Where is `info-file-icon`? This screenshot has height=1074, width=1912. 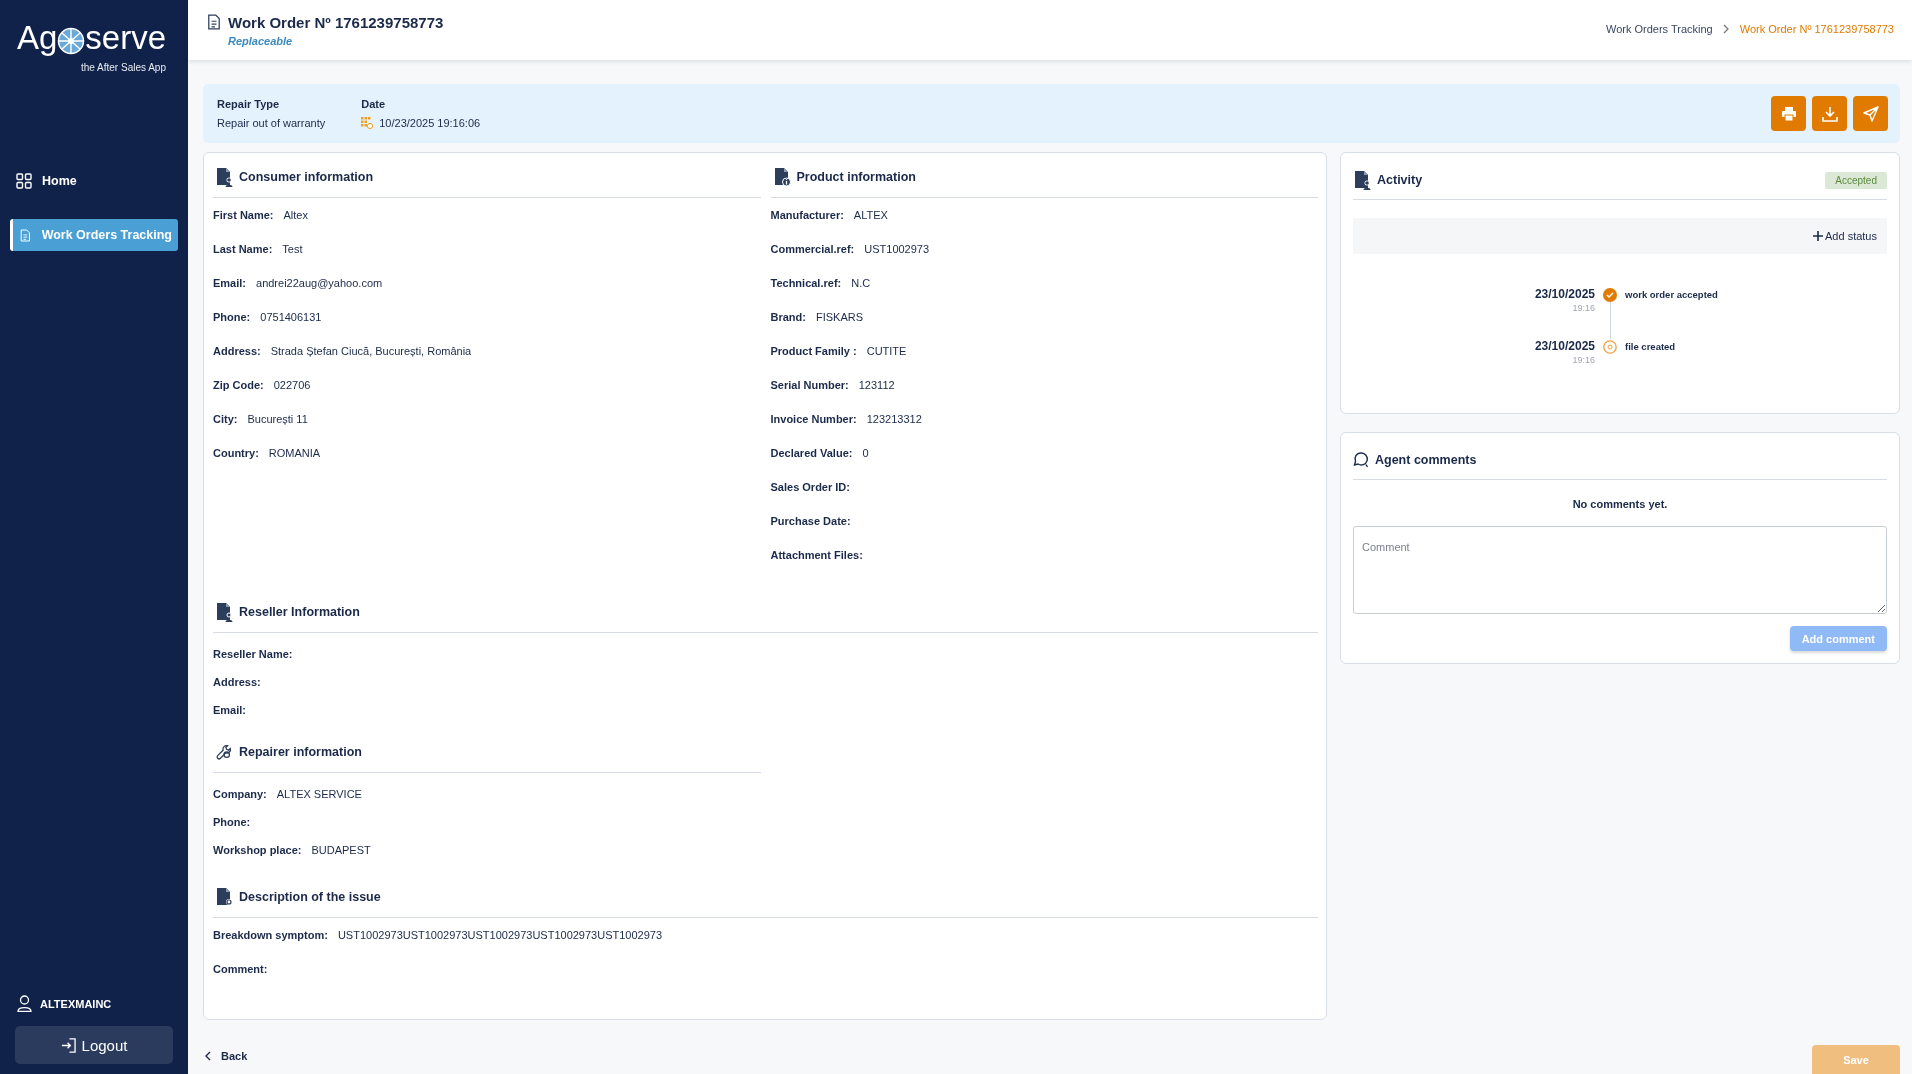
info-file-icon is located at coordinates (781, 177).